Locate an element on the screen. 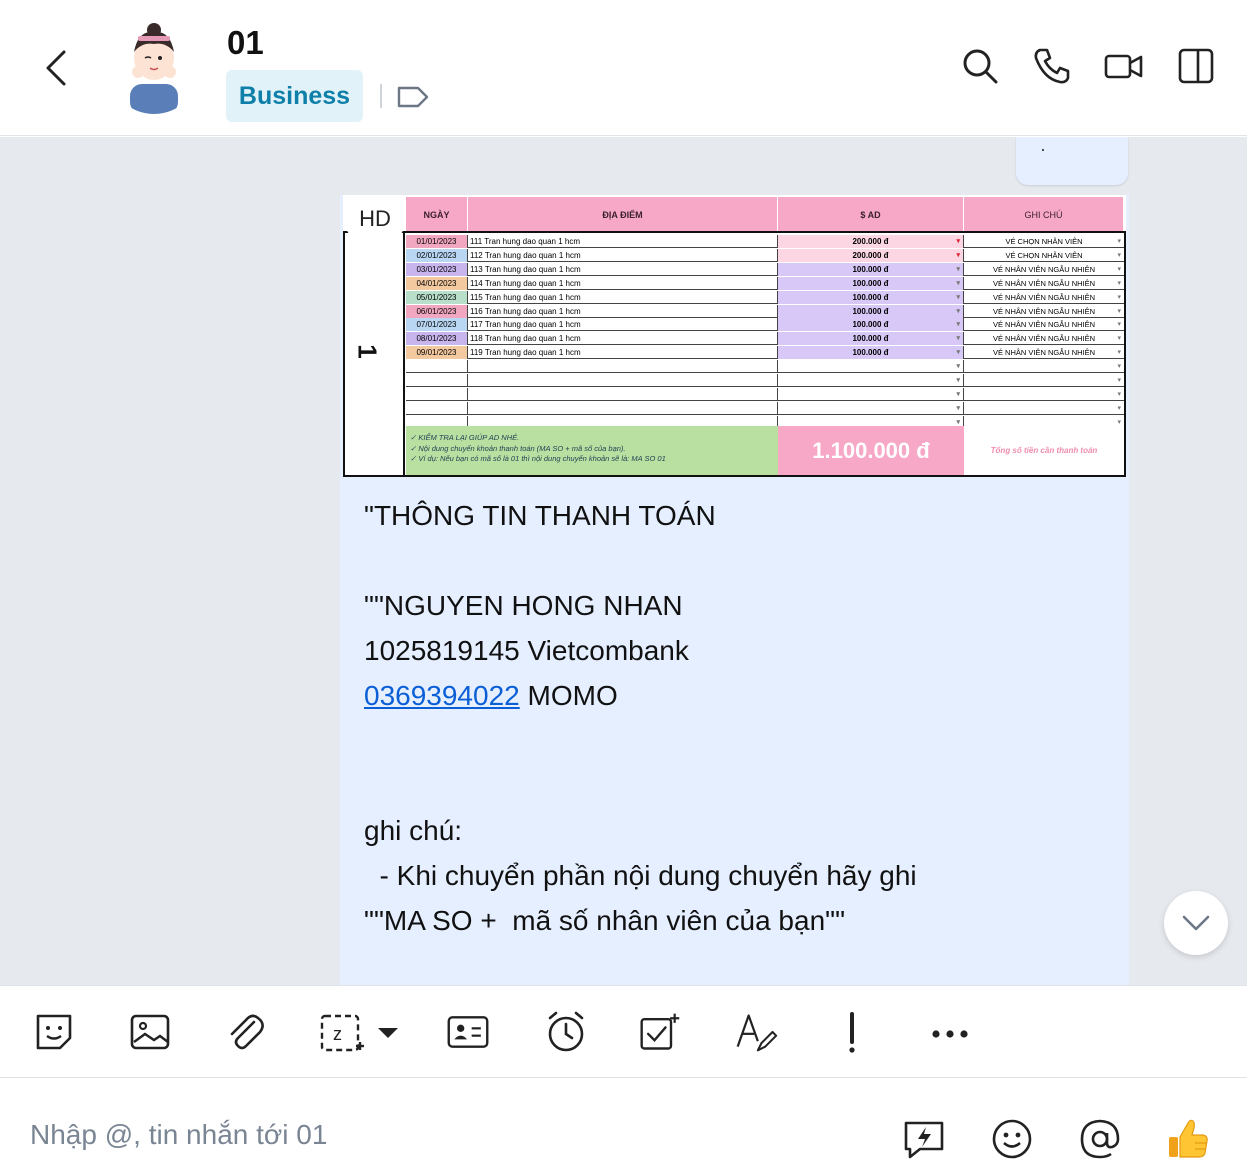 This screenshot has width=1247, height=1174. reminder-clock-icon is located at coordinates (566, 1032).